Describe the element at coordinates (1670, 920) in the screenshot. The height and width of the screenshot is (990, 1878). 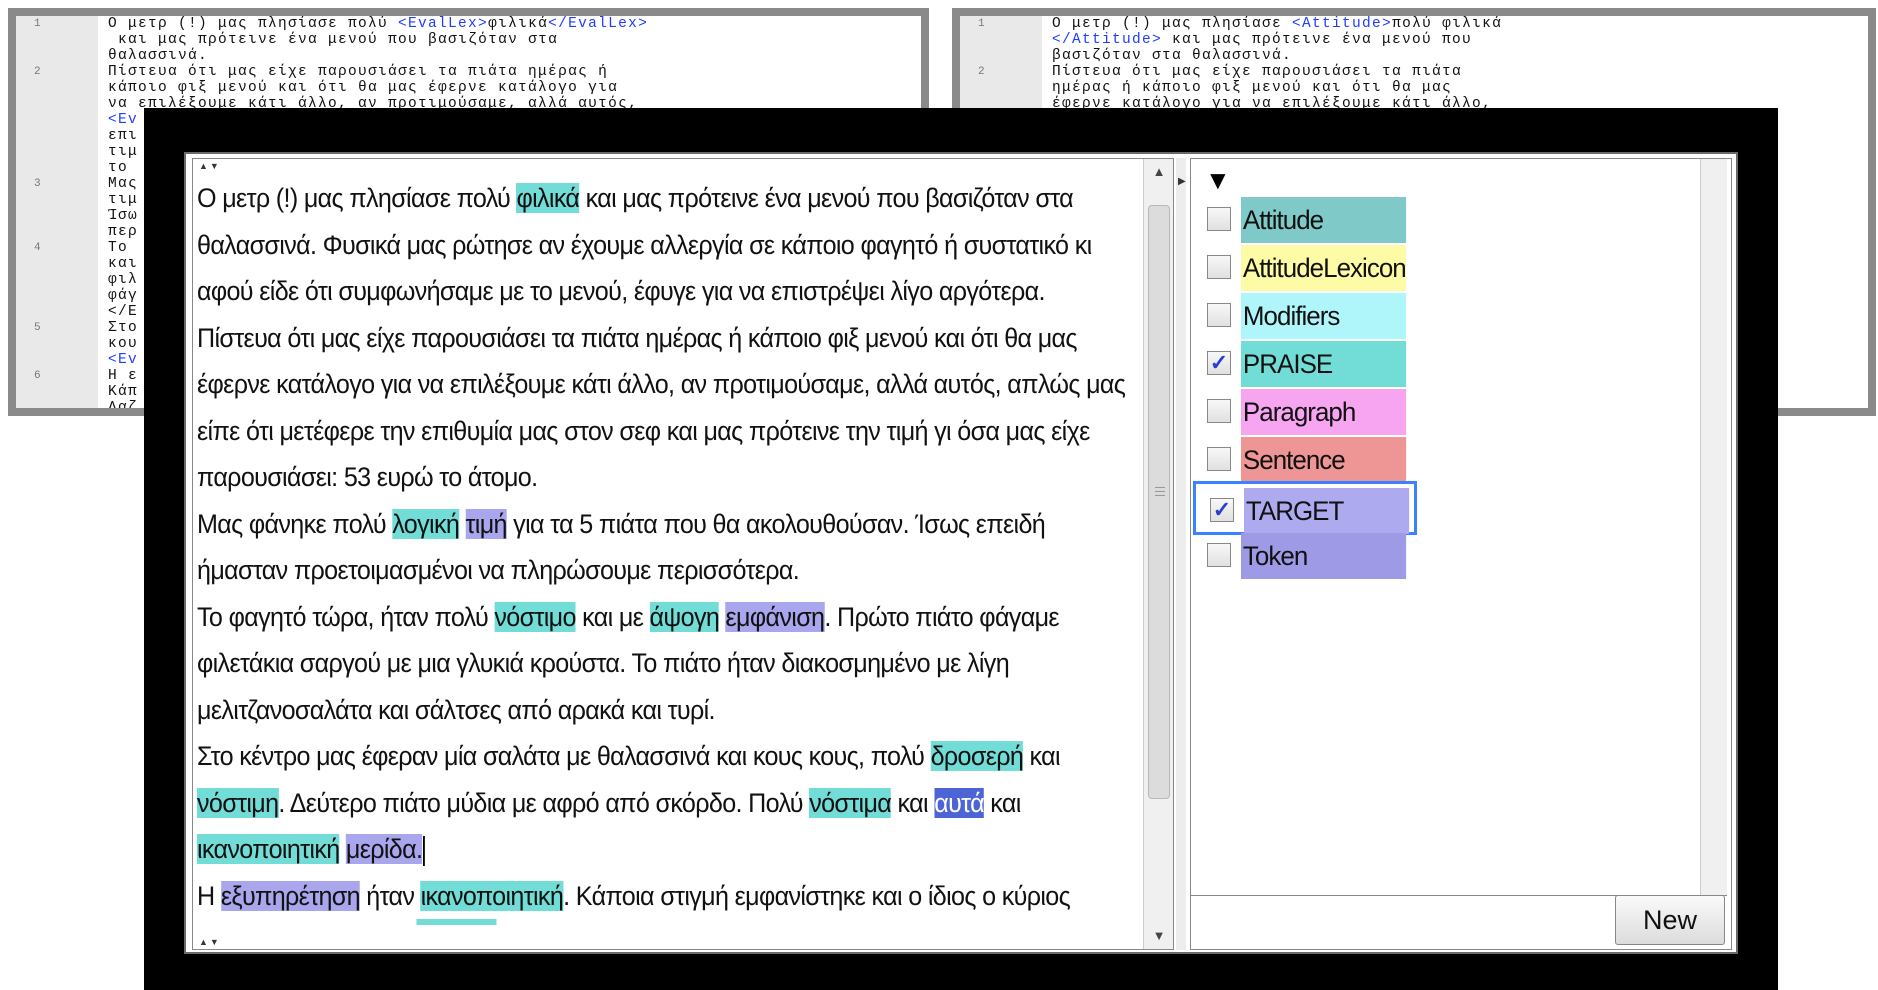
I see `new-button: New` at that location.